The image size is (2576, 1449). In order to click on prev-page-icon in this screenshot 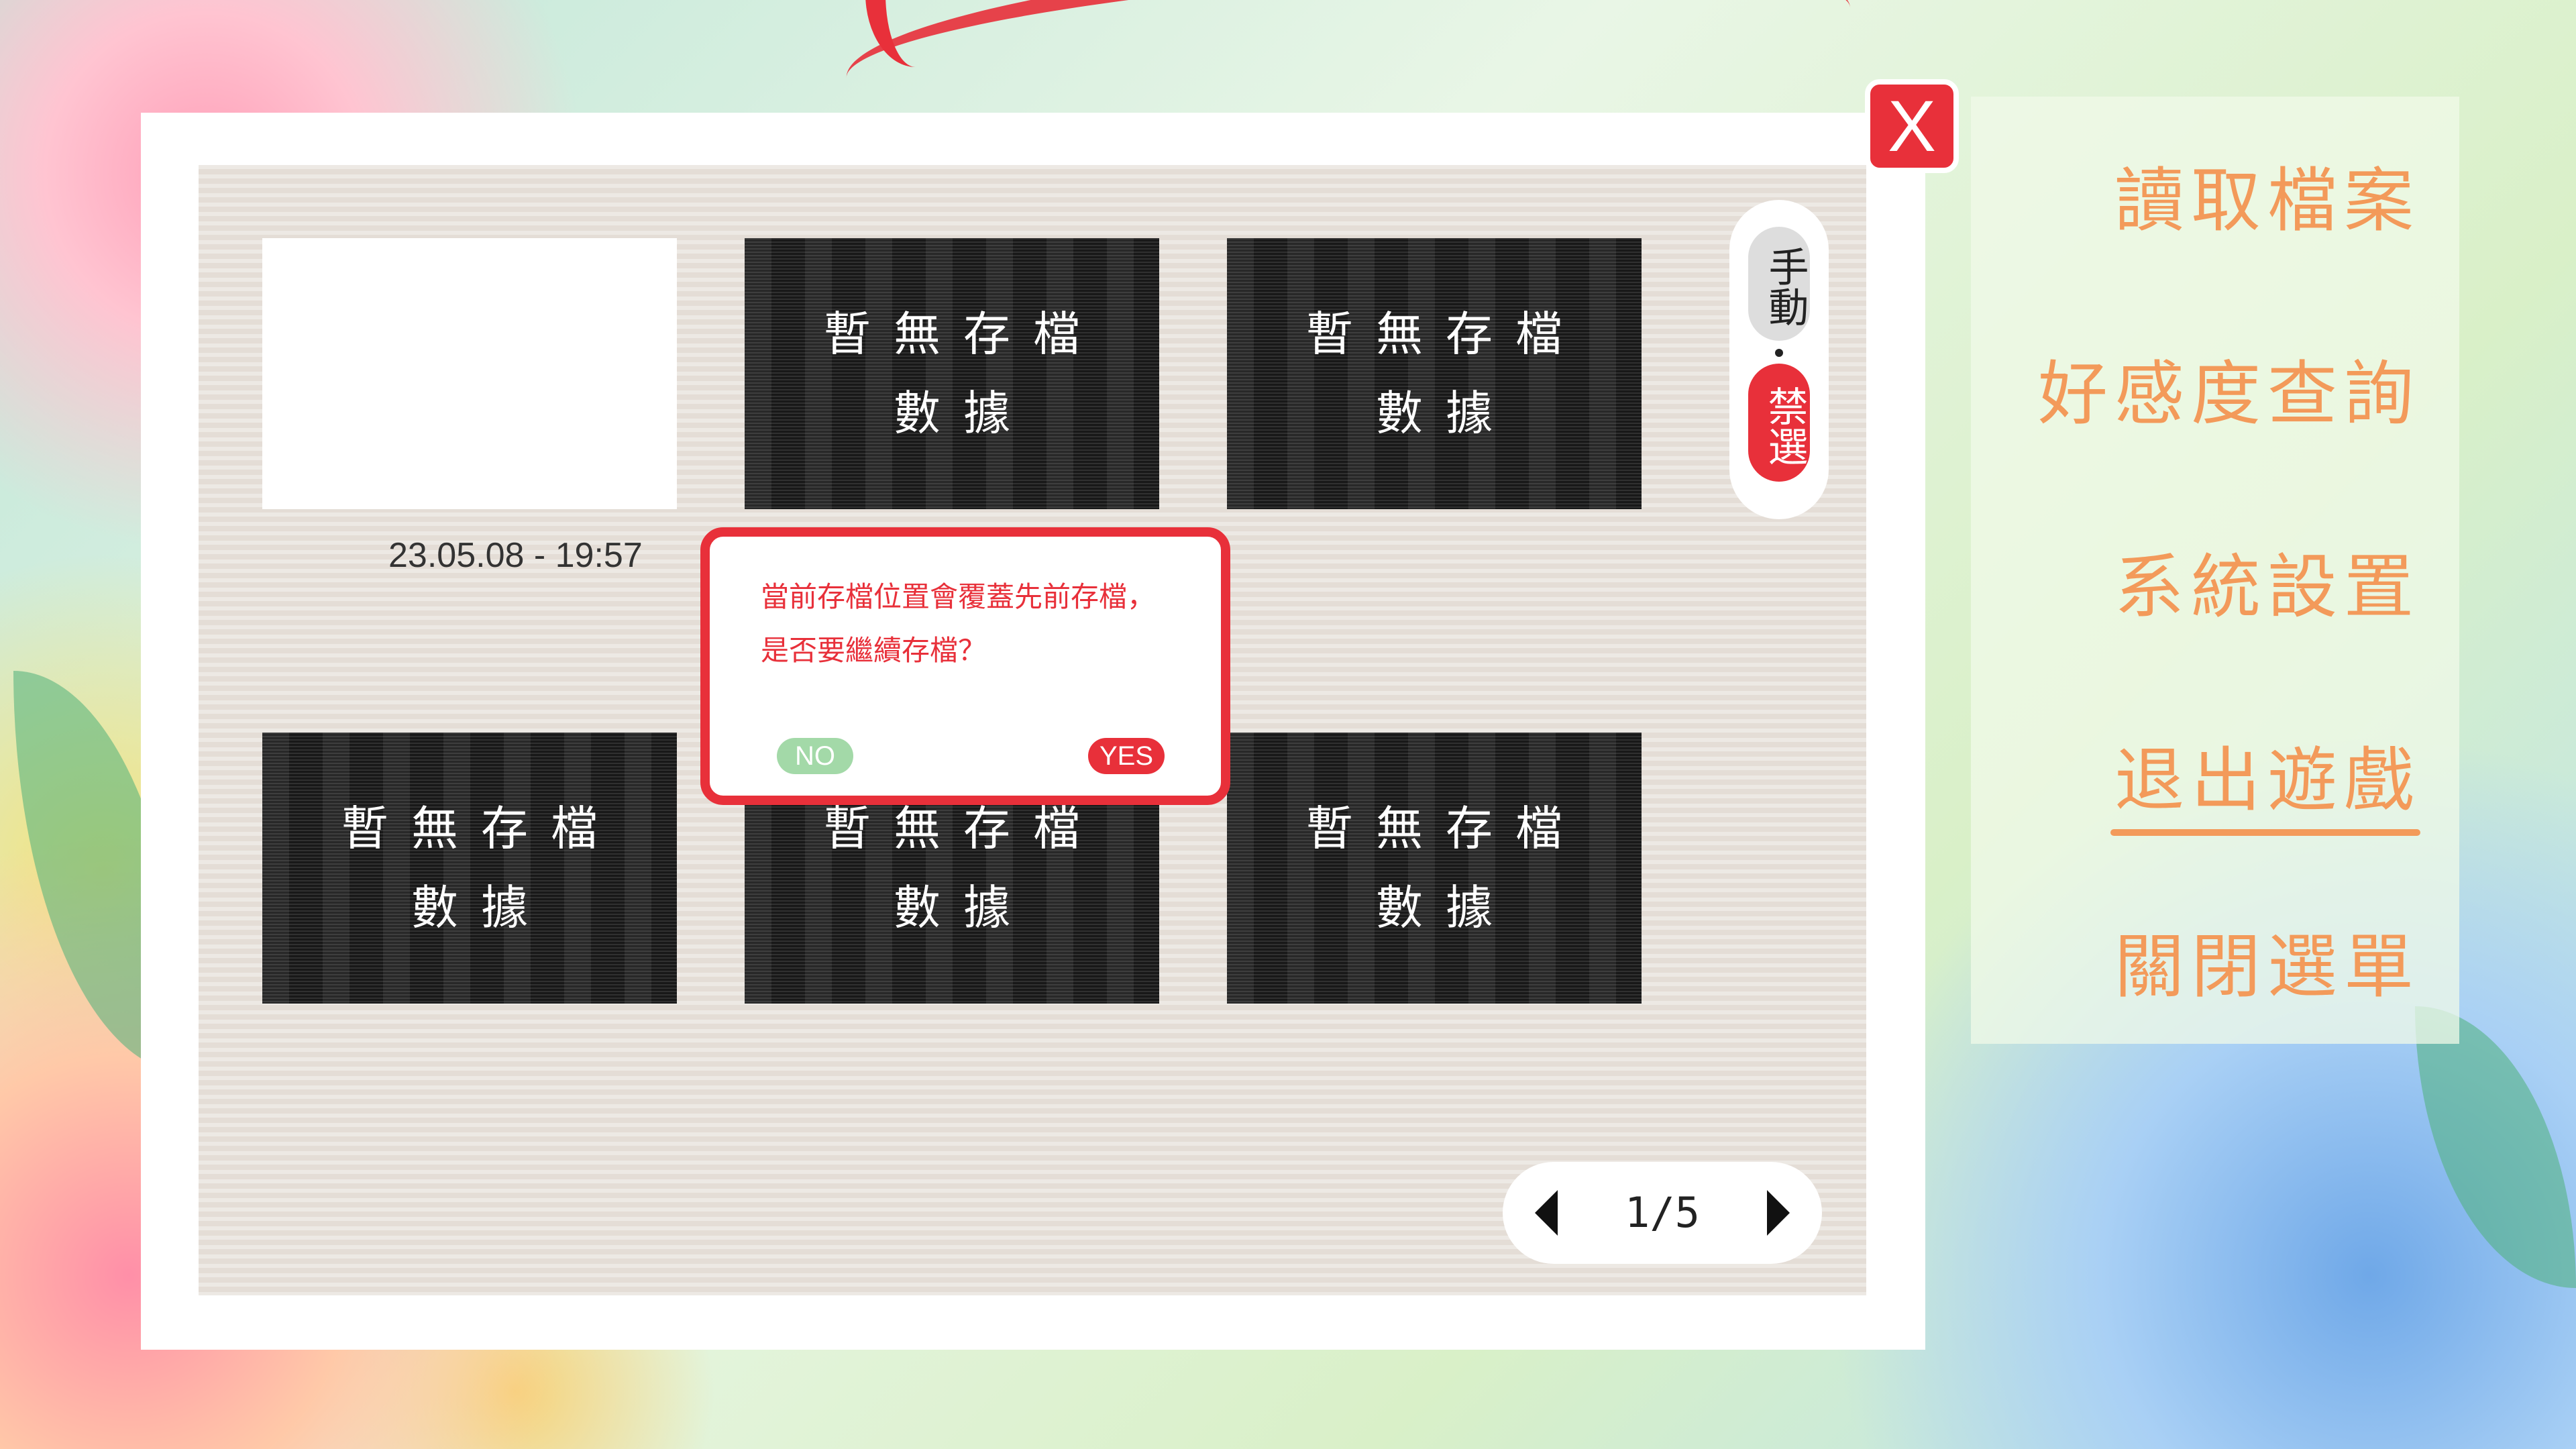, I will do `click(1546, 1213)`.